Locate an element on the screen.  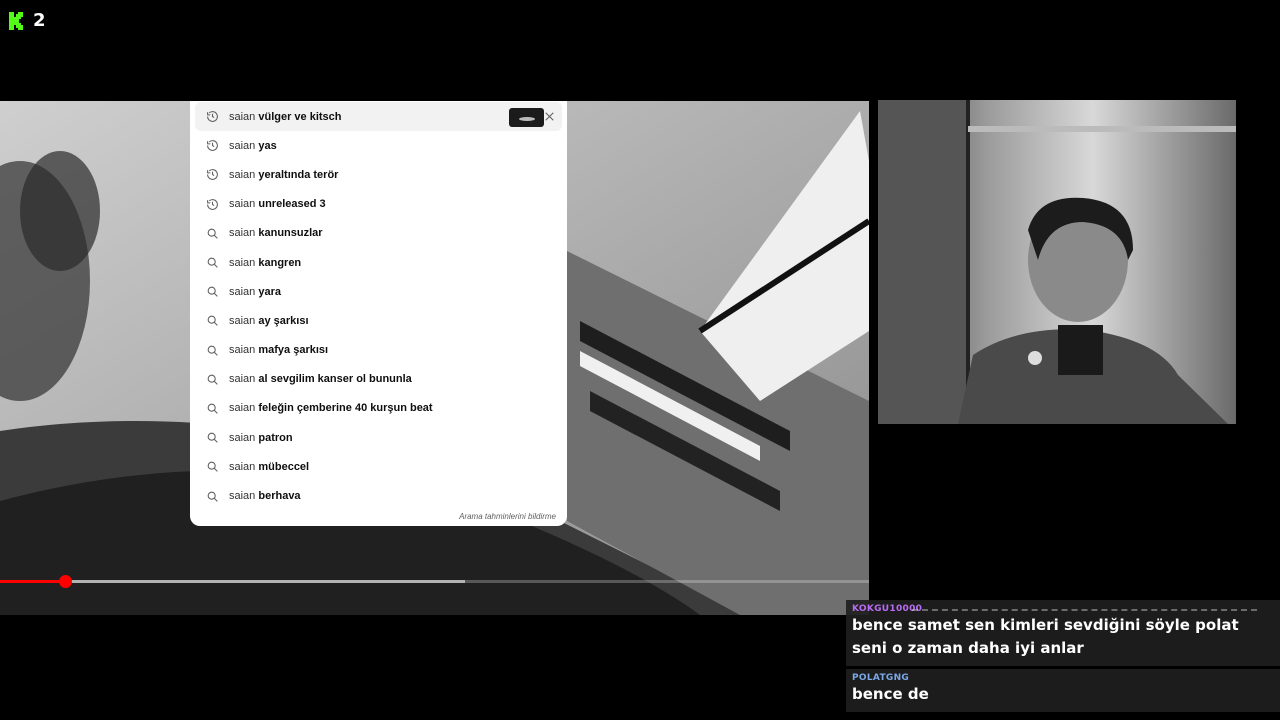
progress-bar is located at coordinates (434, 581).